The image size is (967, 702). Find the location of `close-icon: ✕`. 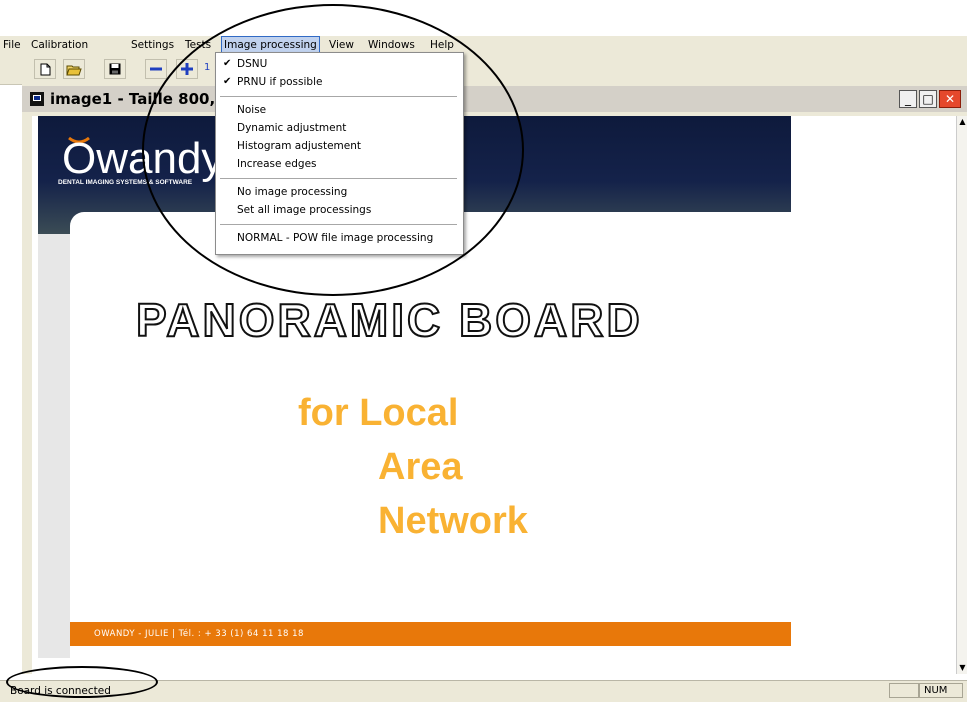

close-icon: ✕ is located at coordinates (950, 99).